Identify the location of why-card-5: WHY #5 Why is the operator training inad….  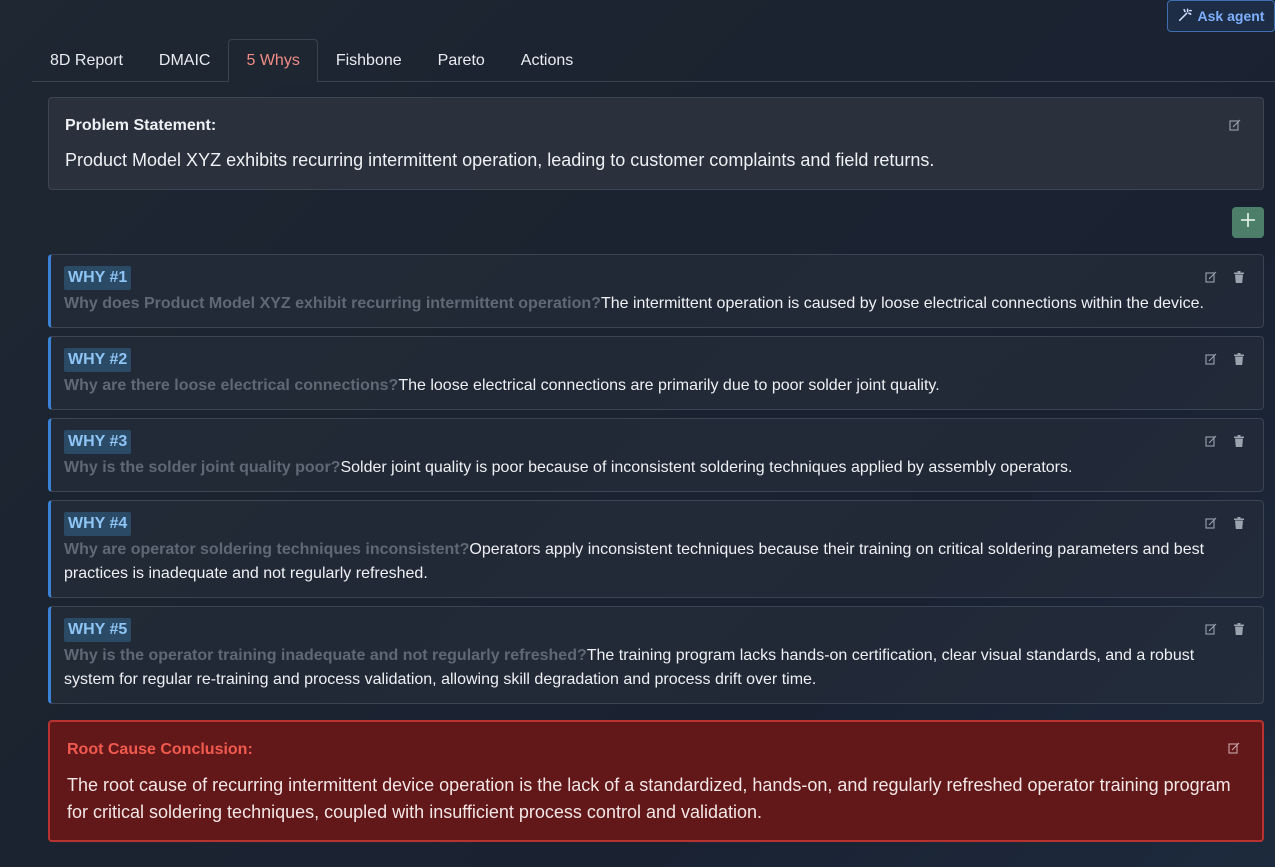
(656, 655).